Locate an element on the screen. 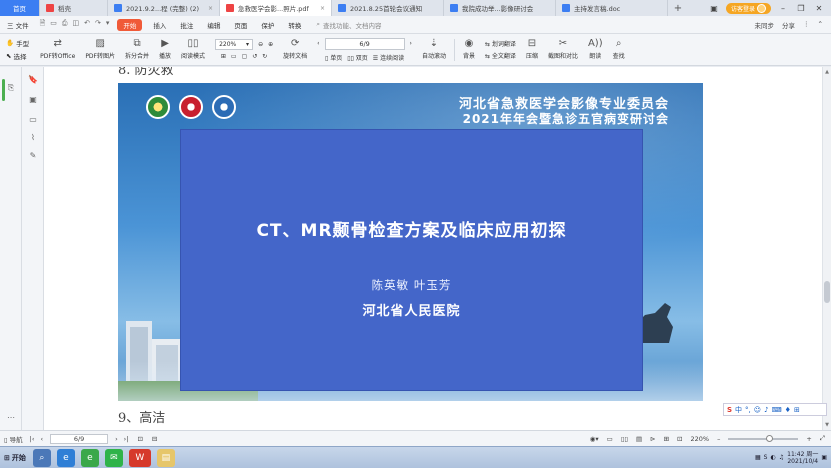 The width and height of the screenshot is (831, 468). tab-news: 我院成功举...影像研讨会 is located at coordinates (500, 8).